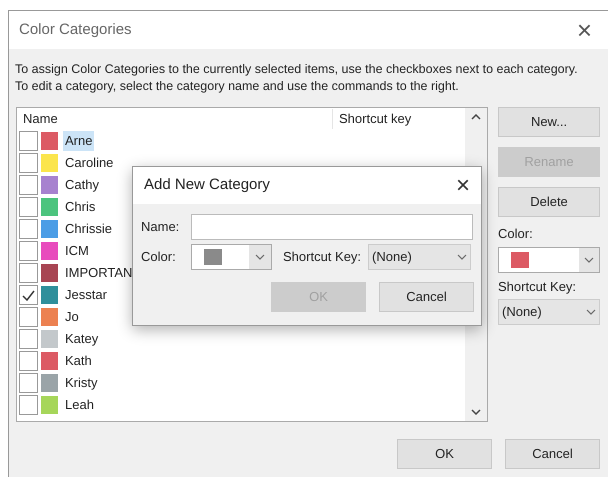  I want to click on window-title: Color Categories, so click(75, 30).